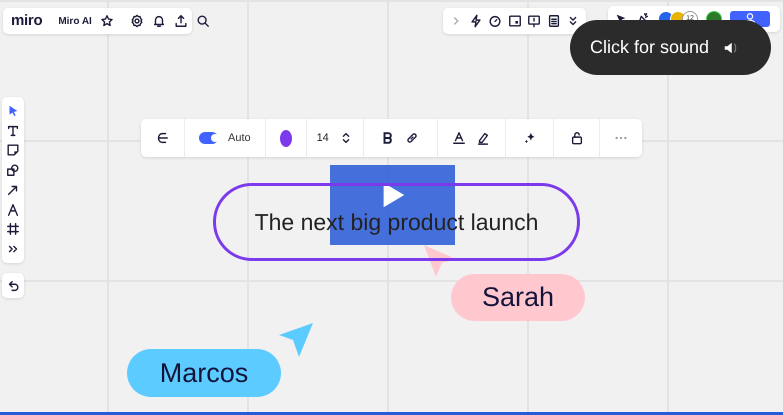 The width and height of the screenshot is (783, 415). What do you see at coordinates (495, 21) in the screenshot?
I see `timer-icon` at bounding box center [495, 21].